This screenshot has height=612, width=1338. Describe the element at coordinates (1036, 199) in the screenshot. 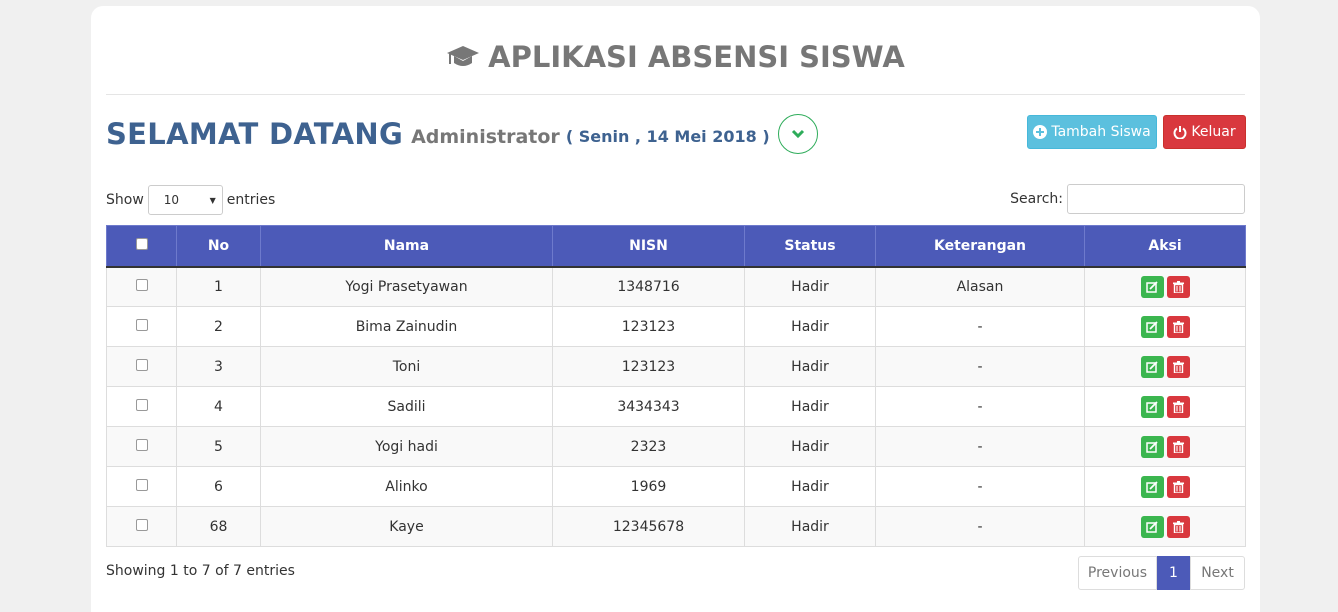

I see `search-label: Search:` at that location.